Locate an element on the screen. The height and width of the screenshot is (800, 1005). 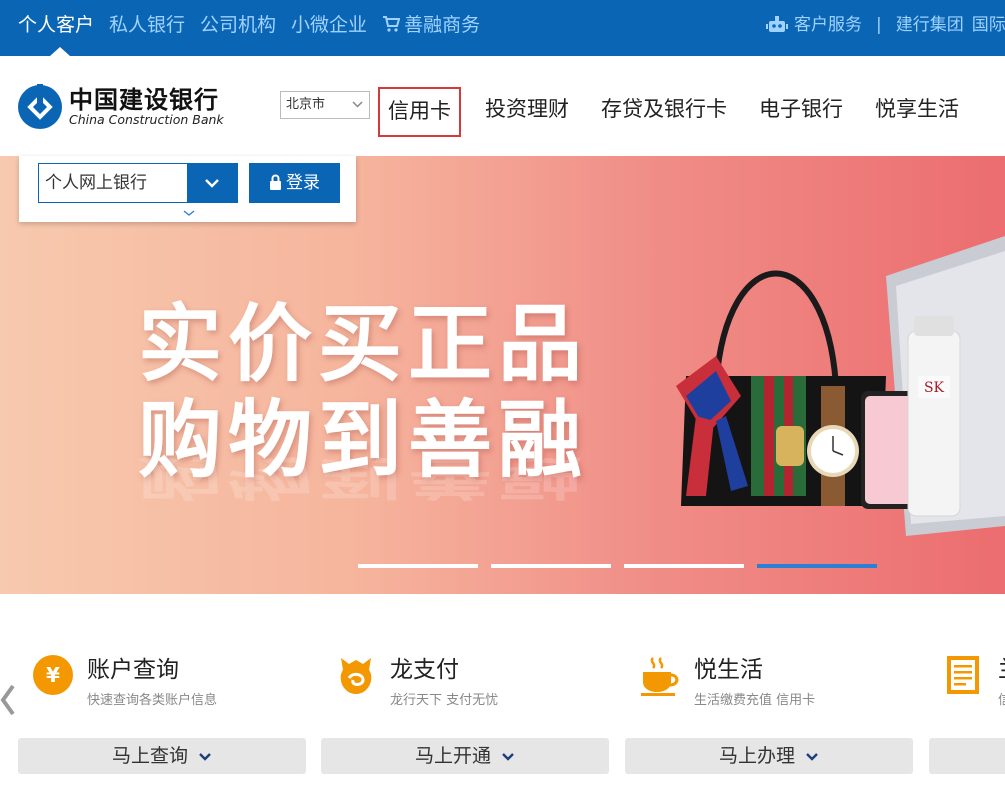
service-description: 信 is located at coordinates (1001, 700).